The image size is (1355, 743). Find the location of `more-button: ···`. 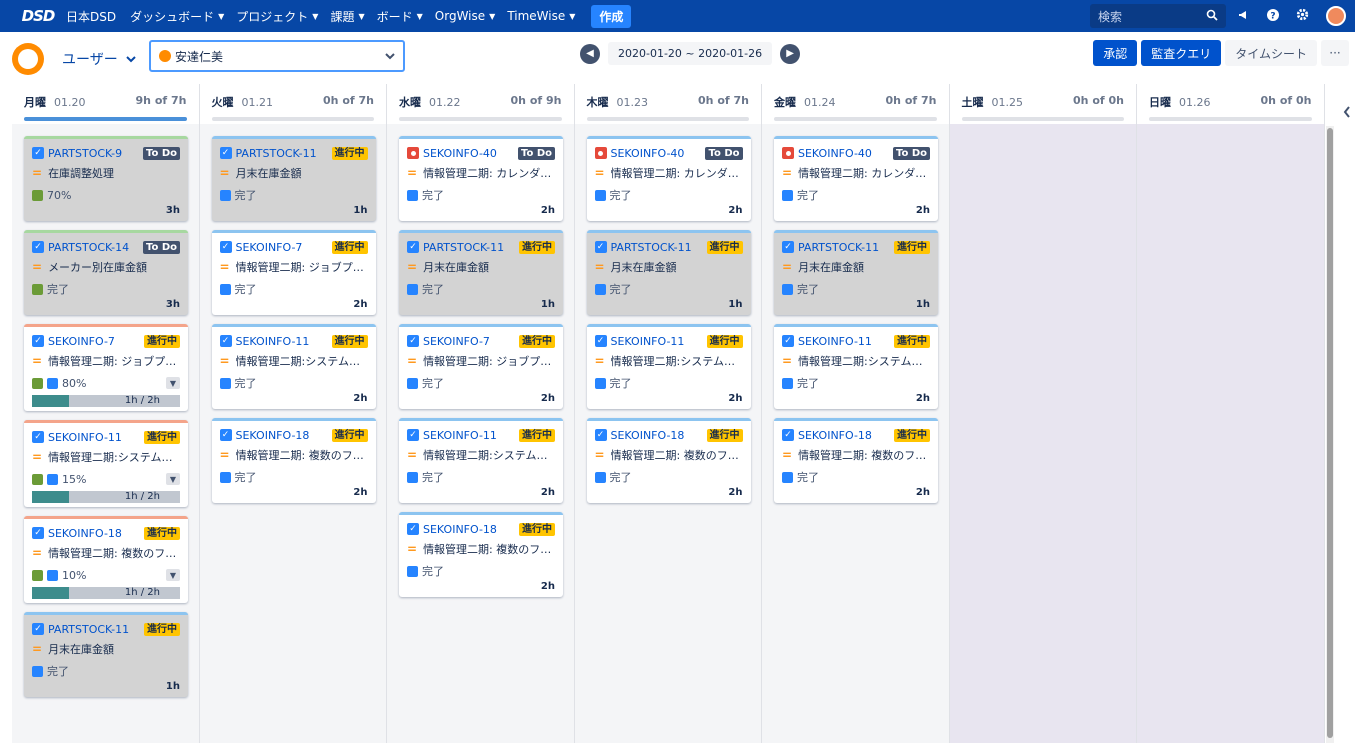

more-button: ··· is located at coordinates (1335, 53).